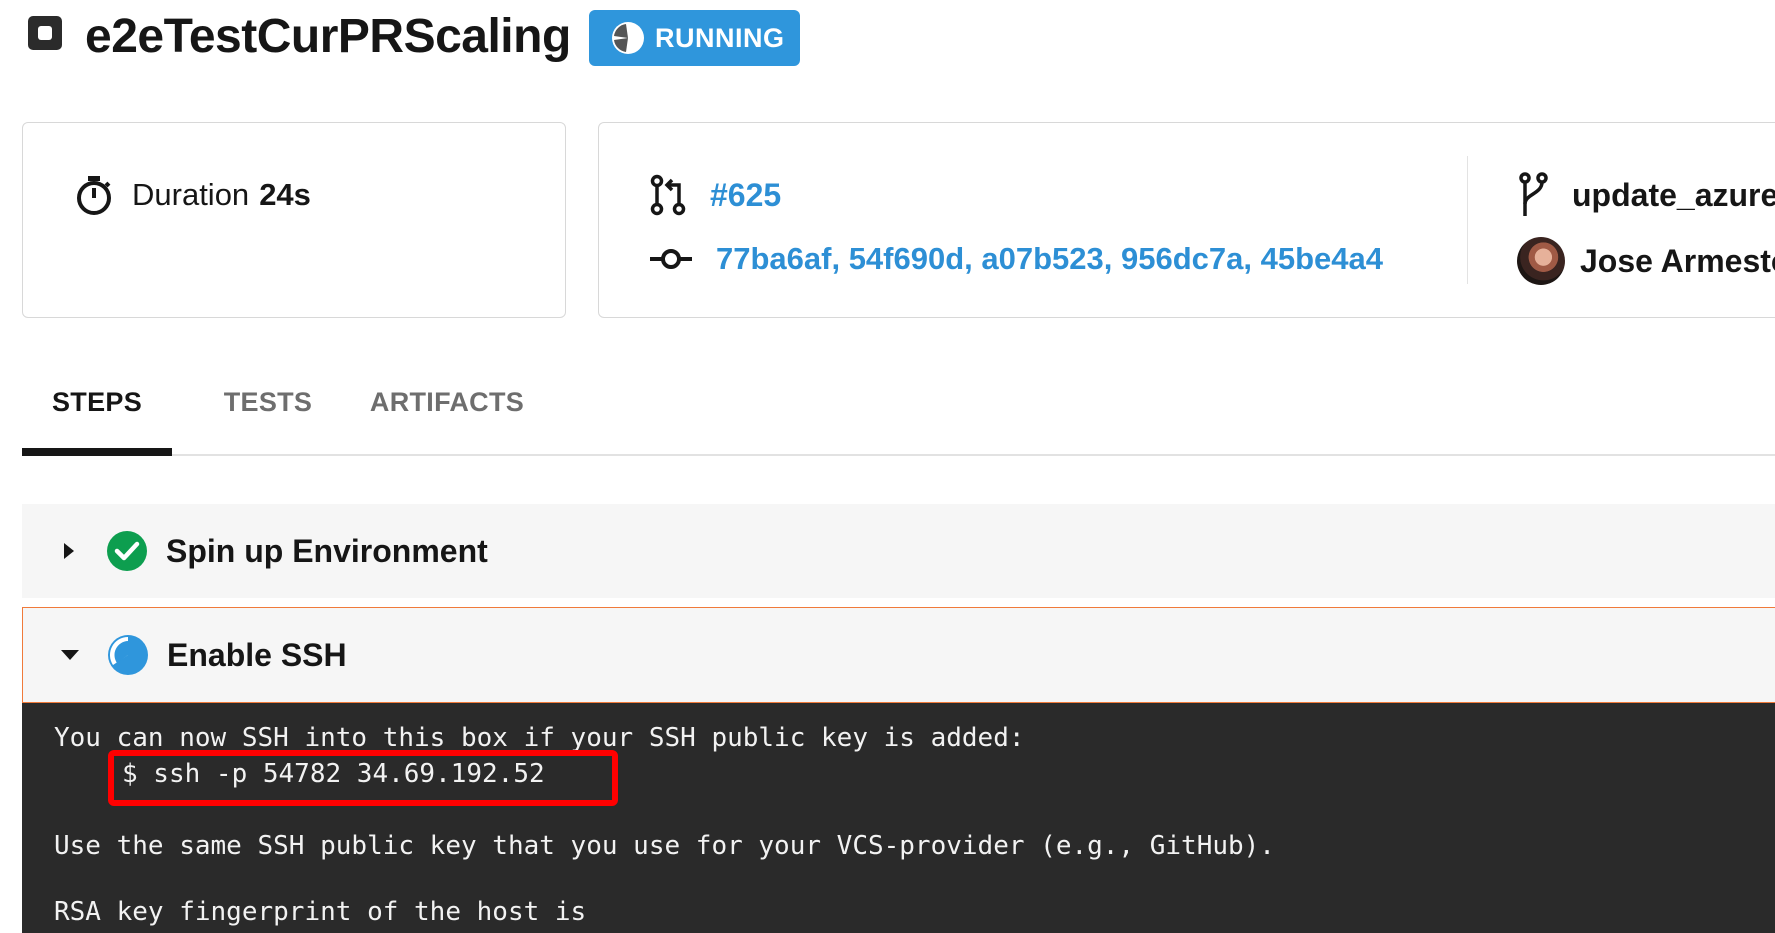  What do you see at coordinates (668, 195) in the screenshot?
I see `pull-request-icon` at bounding box center [668, 195].